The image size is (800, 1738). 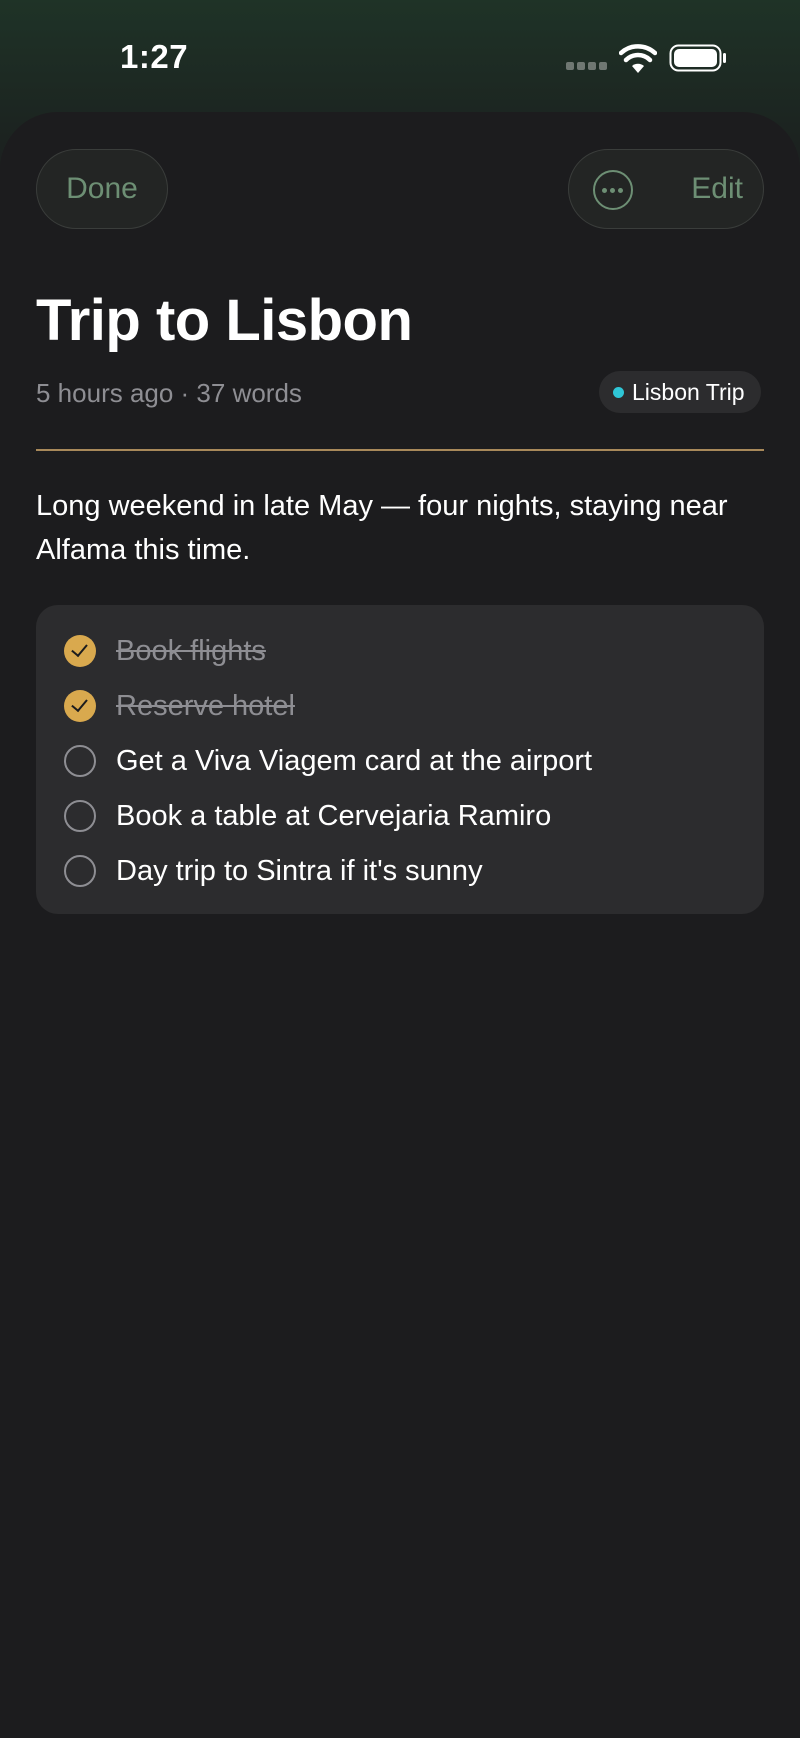 I want to click on status-bar: 1:27, so click(x=400, y=56).